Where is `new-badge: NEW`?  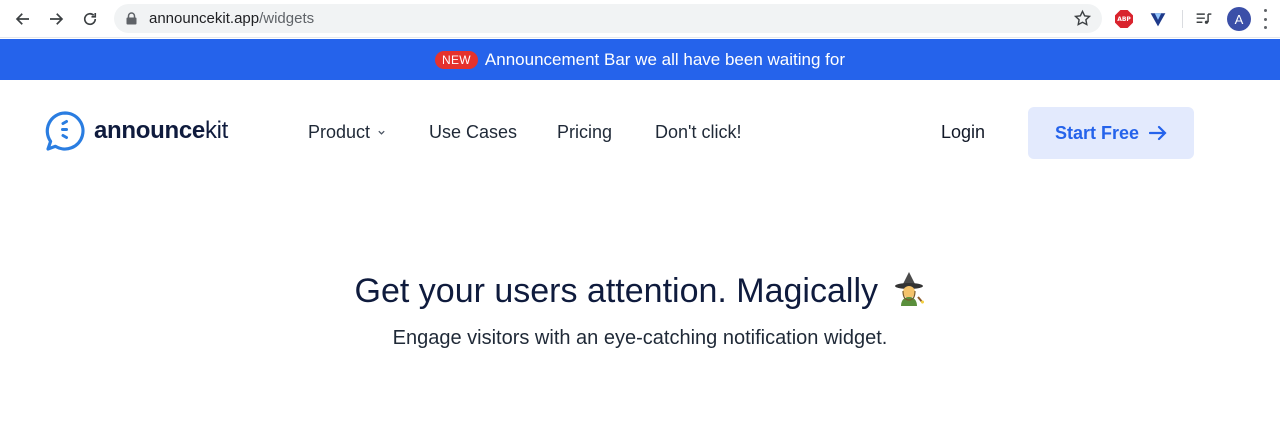 new-badge: NEW is located at coordinates (456, 59).